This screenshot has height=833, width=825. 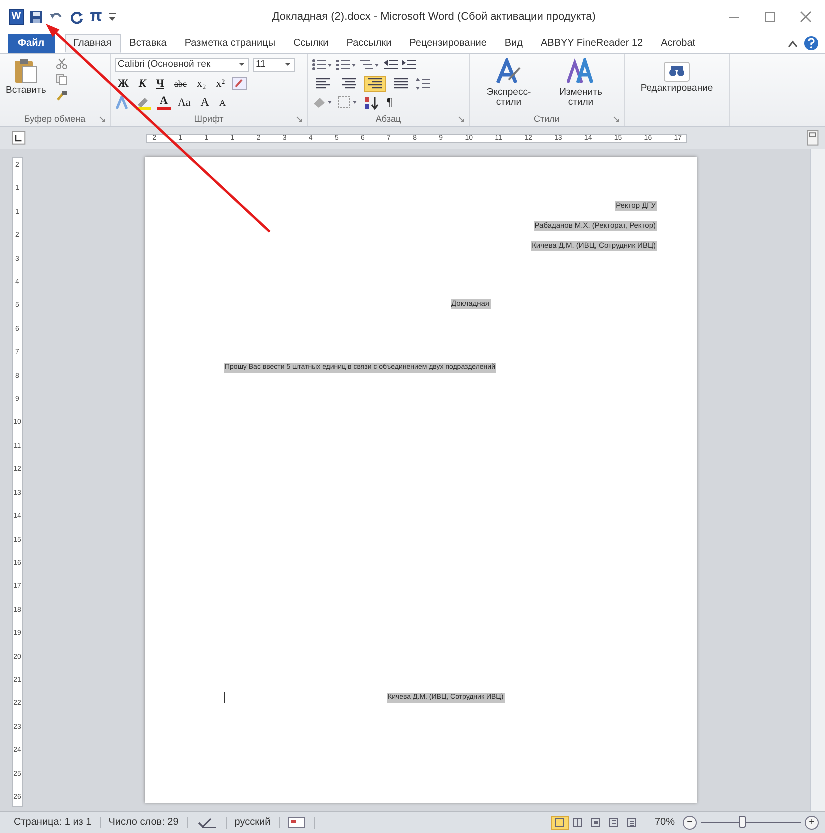 What do you see at coordinates (547, 119) in the screenshot?
I see `group-label: Стили` at bounding box center [547, 119].